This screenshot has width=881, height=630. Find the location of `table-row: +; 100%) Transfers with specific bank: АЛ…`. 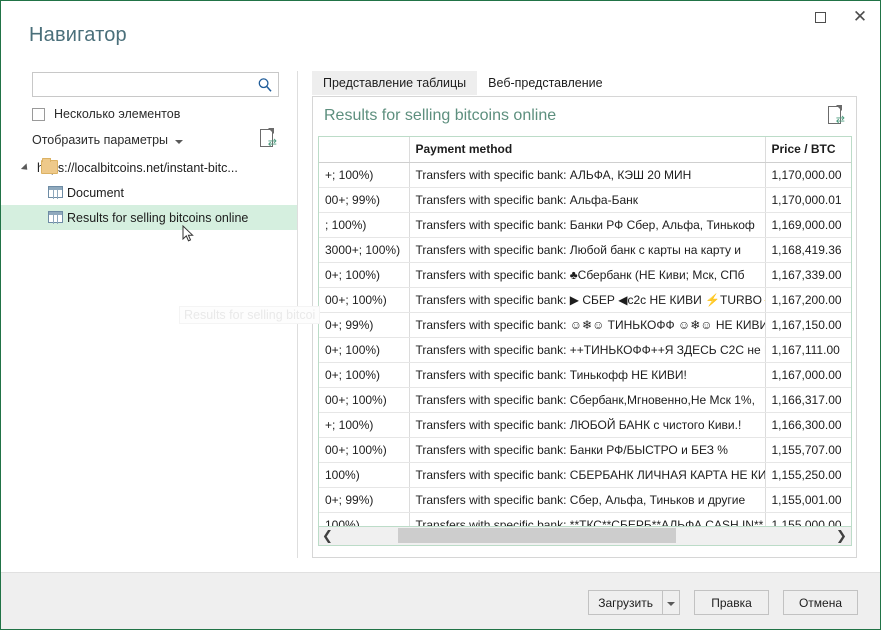

table-row: +; 100%) Transfers with specific bank: АЛ… is located at coordinates (585, 175).